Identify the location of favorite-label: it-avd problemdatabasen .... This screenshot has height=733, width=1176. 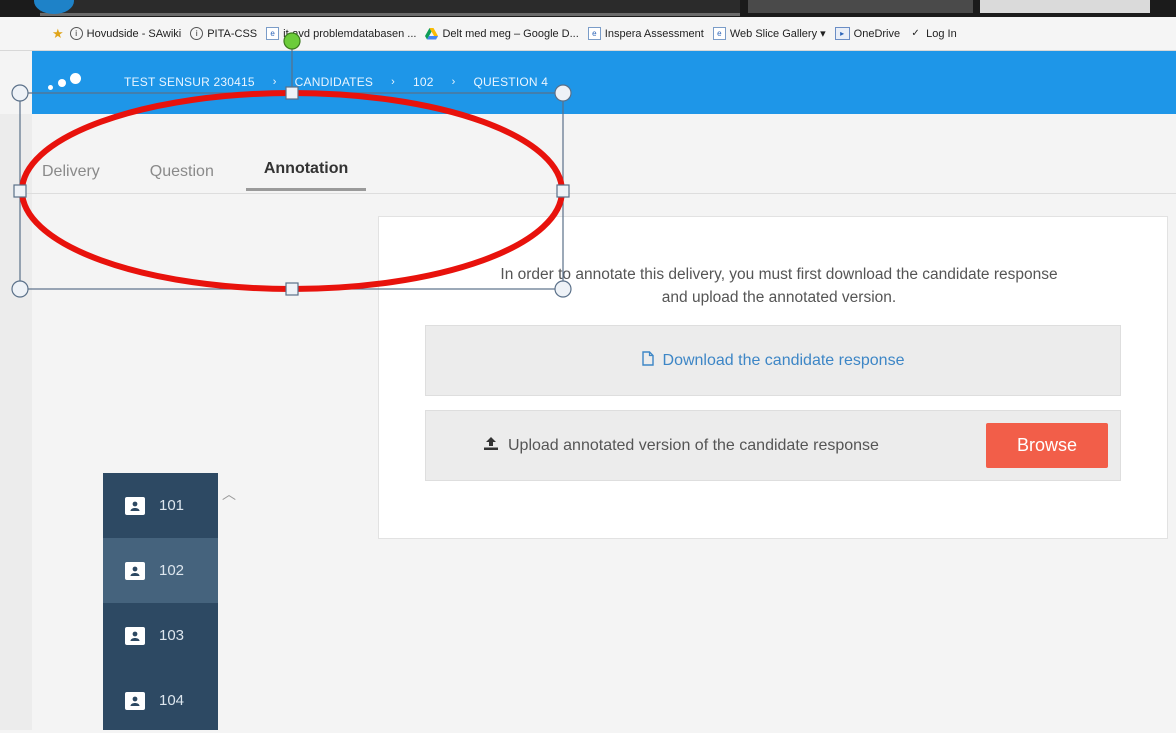
(350, 33).